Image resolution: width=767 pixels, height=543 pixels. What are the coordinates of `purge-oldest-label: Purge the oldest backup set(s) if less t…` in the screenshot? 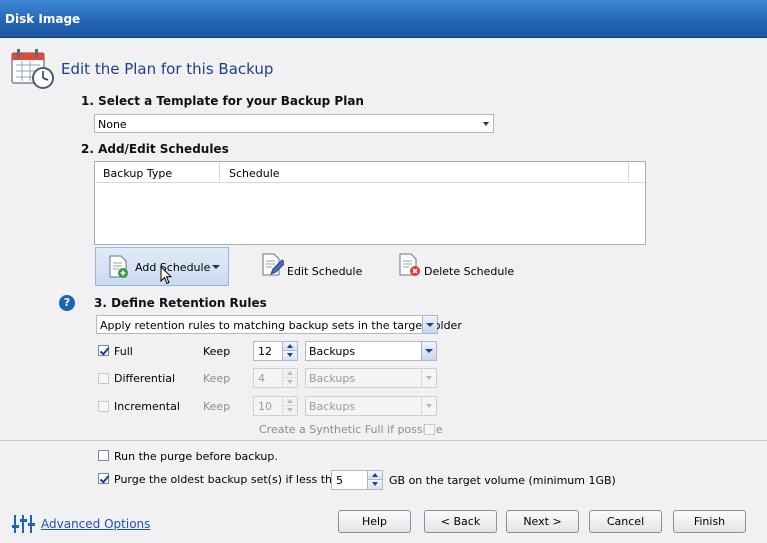 It's located at (230, 479).